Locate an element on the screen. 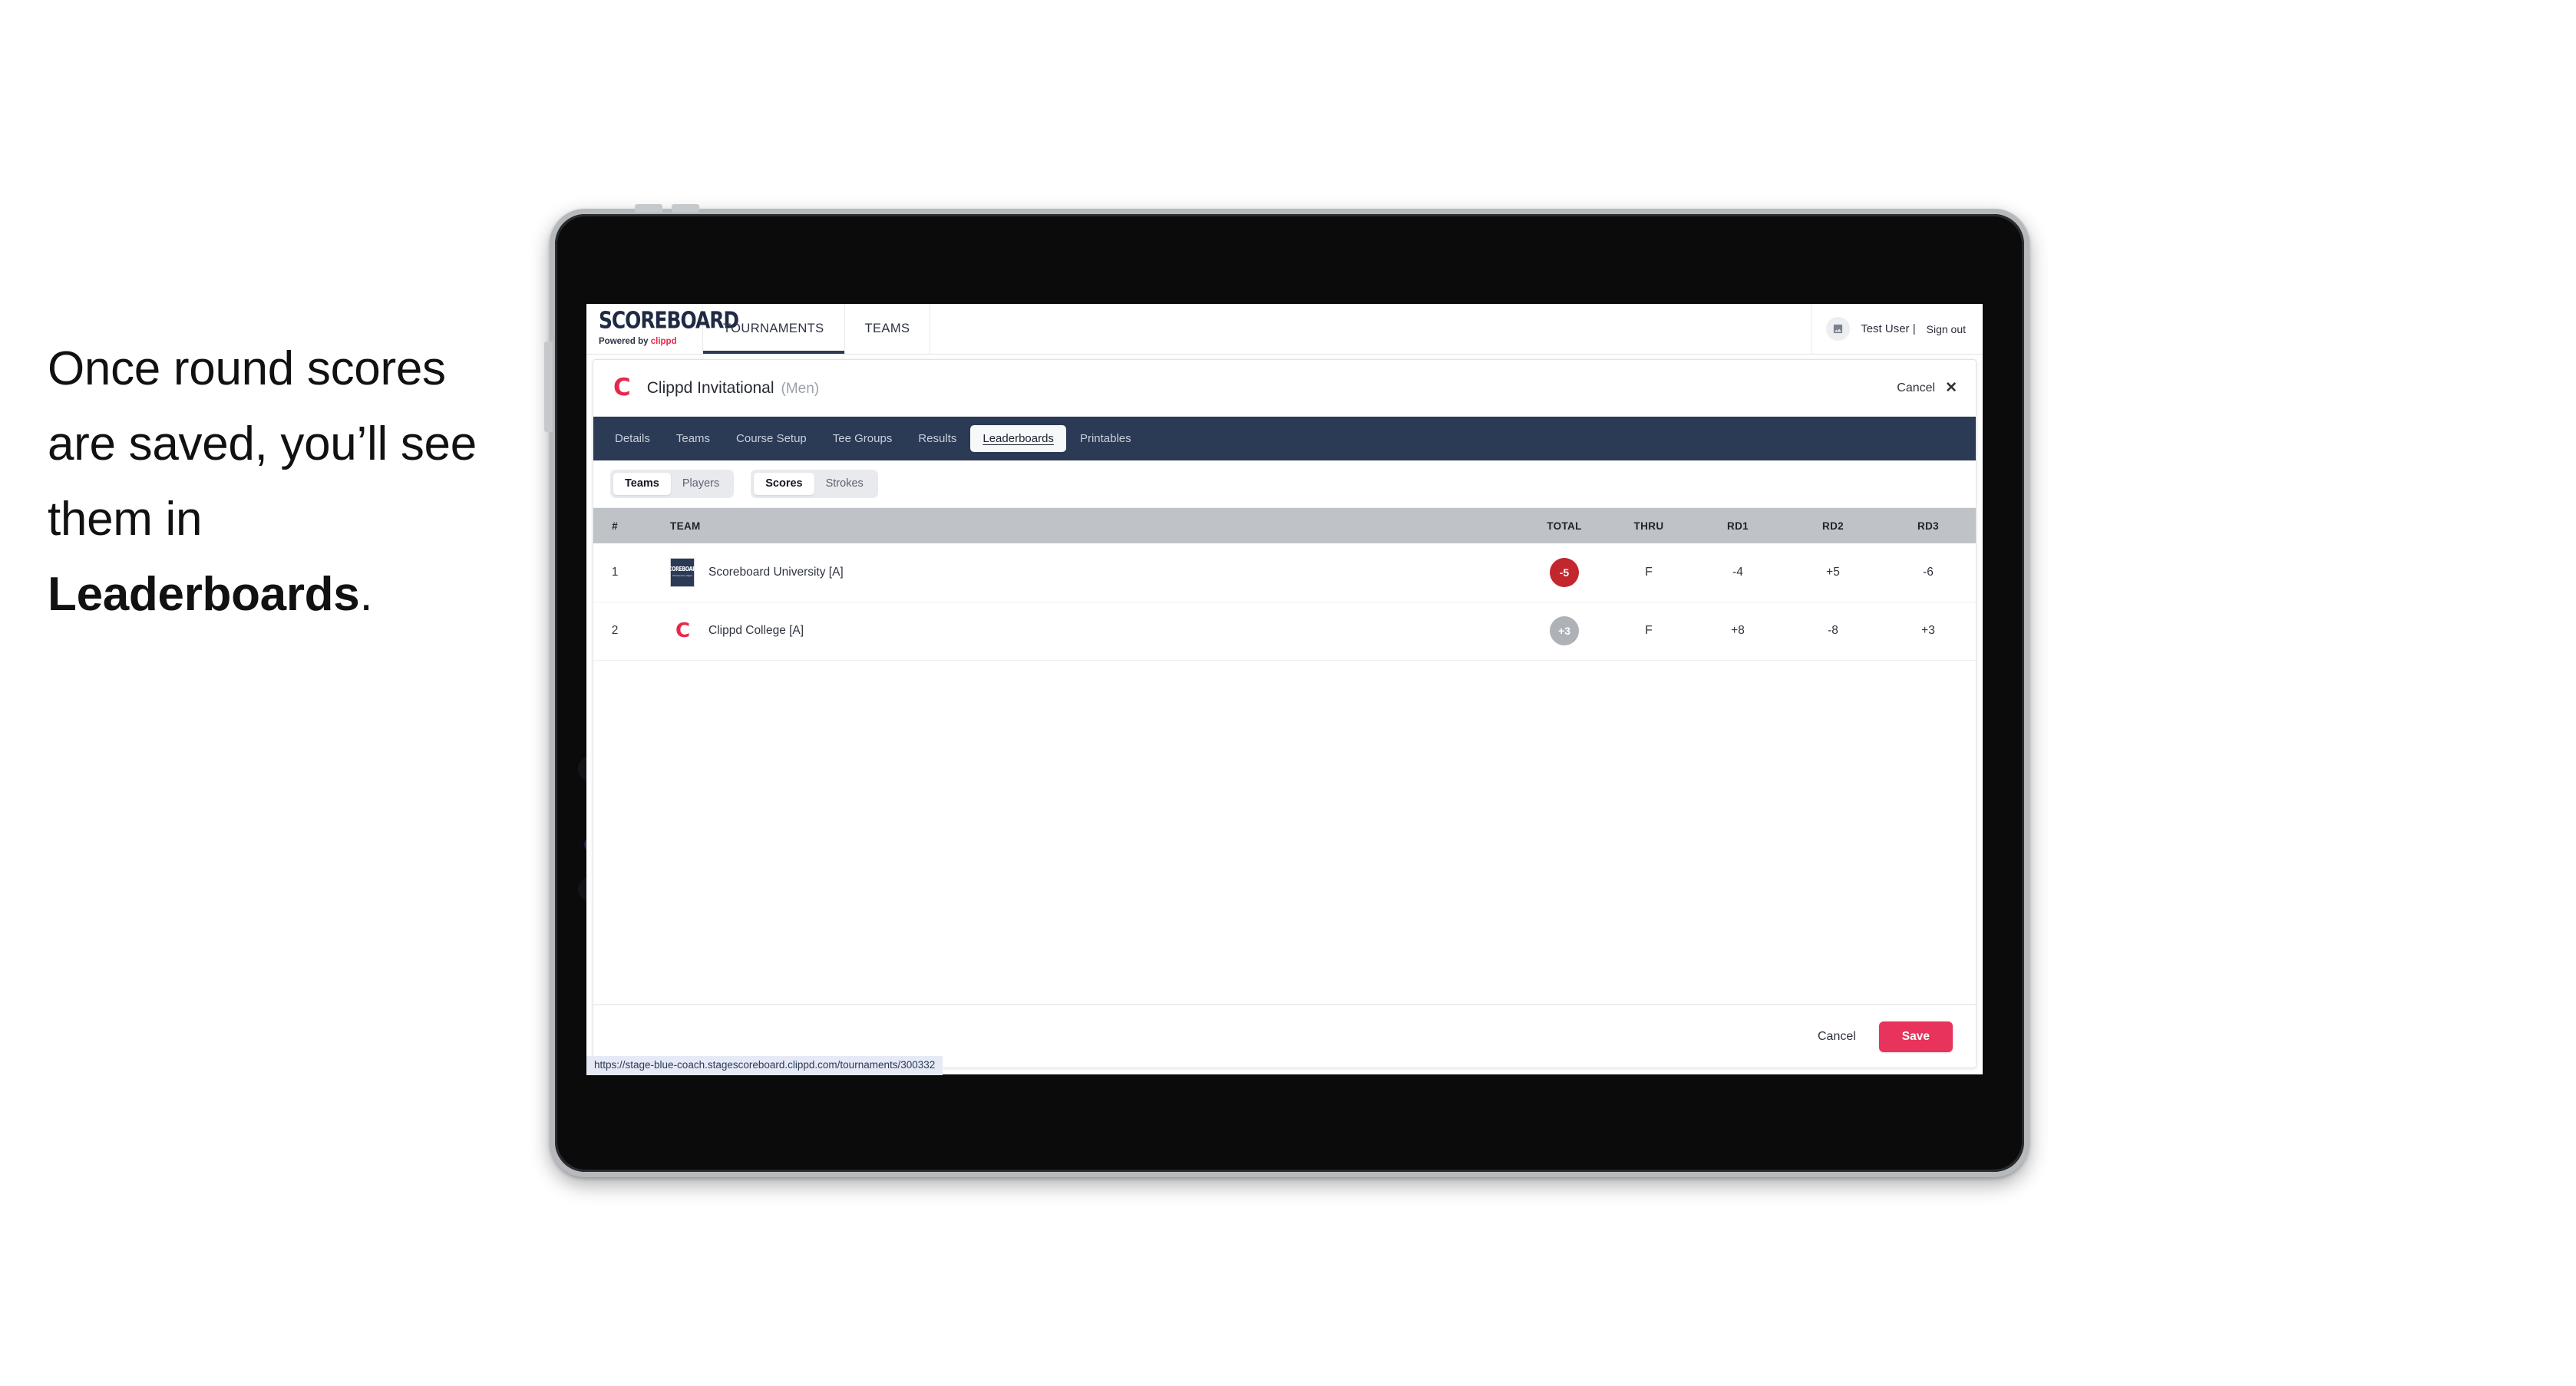 The width and height of the screenshot is (2576, 1386). subnav-item-tee-groups: Tee Groups is located at coordinates (863, 438).